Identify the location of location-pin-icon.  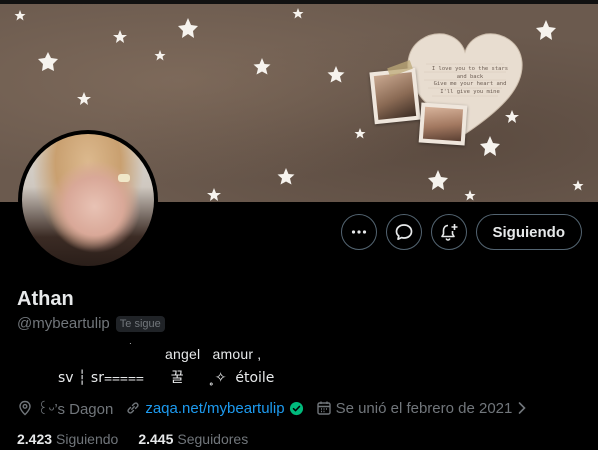
(25, 408).